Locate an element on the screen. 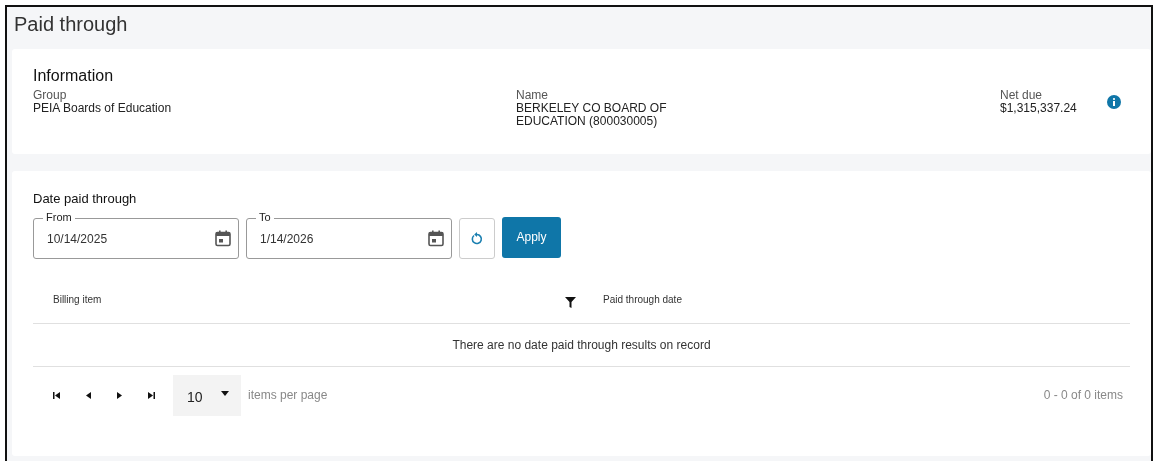  page-size-dropdown: 10 is located at coordinates (207, 395).